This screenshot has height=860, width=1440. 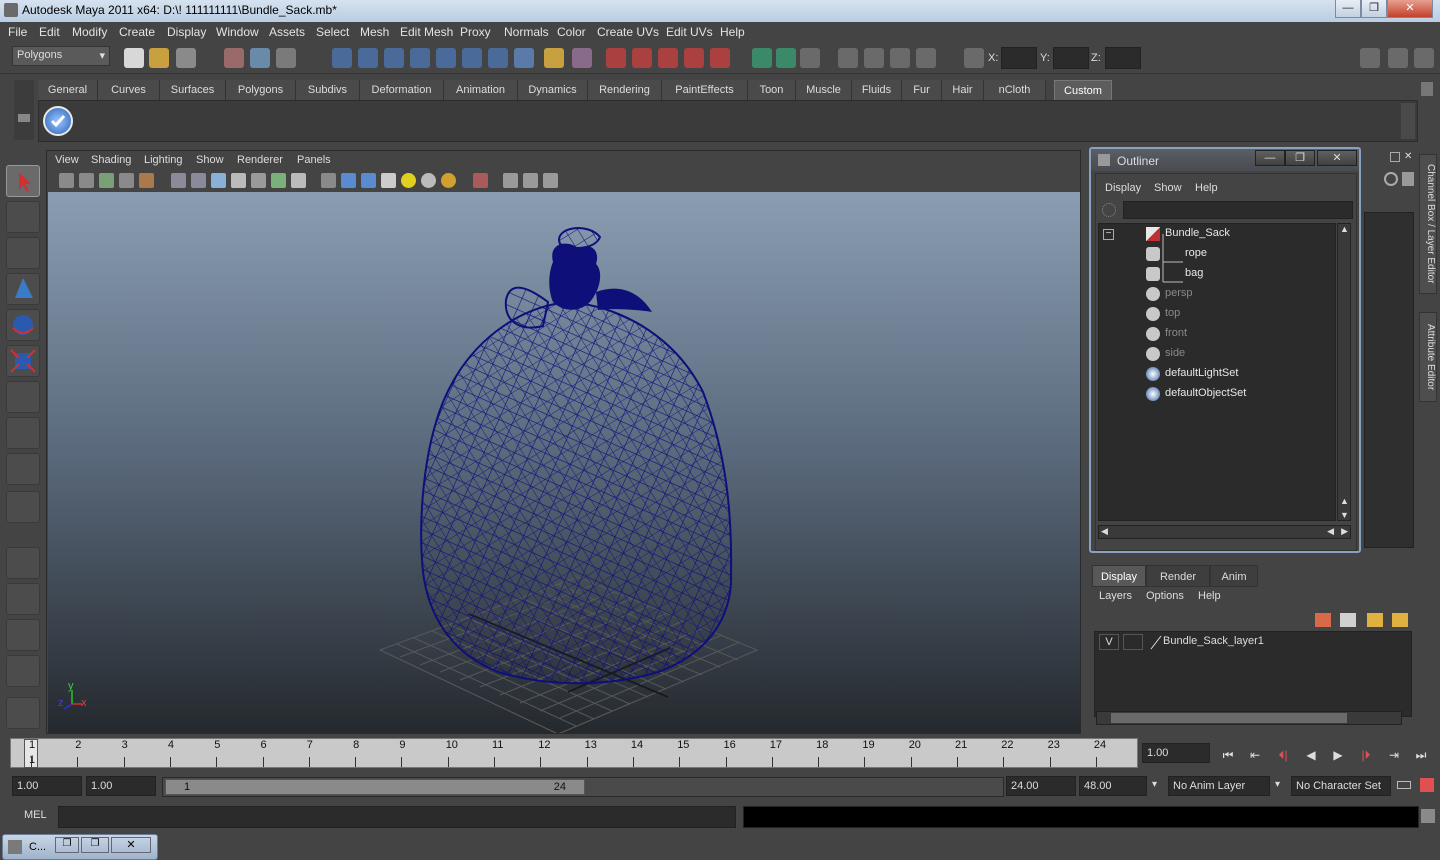 I want to click on menu-normals: Normals, so click(x=526, y=32).